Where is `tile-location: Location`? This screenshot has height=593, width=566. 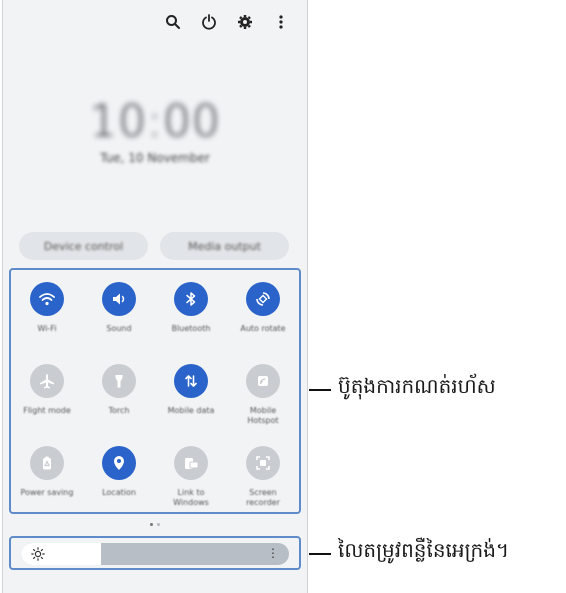 tile-location: Location is located at coordinates (119, 478).